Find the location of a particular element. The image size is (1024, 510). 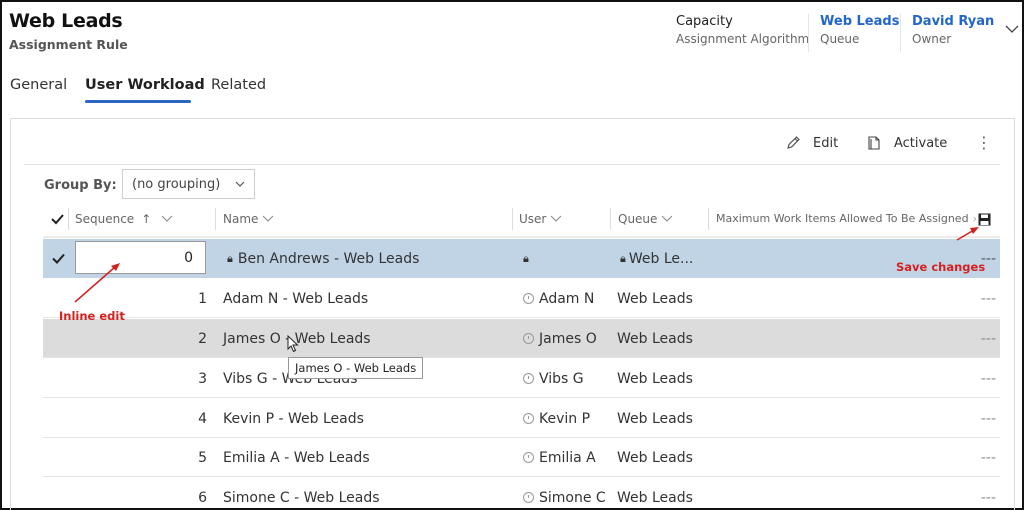

pencil-icon is located at coordinates (793, 142).